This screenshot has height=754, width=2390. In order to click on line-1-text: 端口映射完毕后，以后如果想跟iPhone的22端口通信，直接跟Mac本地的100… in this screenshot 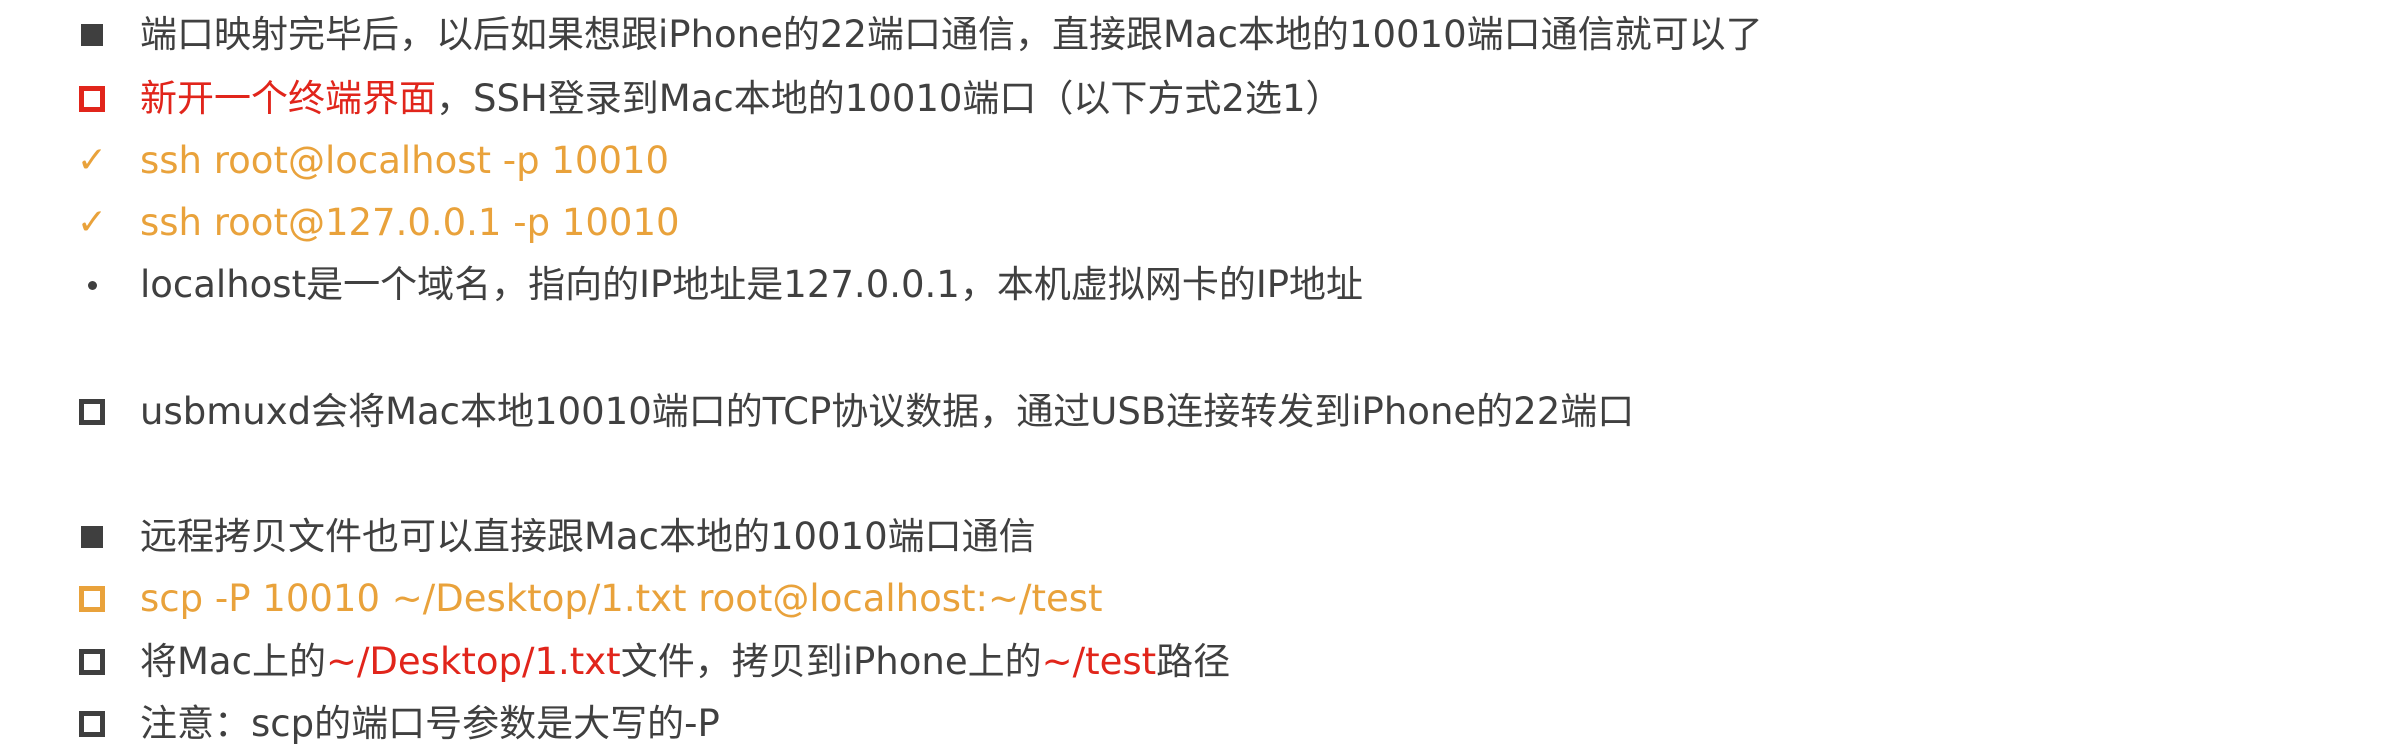, I will do `click(951, 34)`.